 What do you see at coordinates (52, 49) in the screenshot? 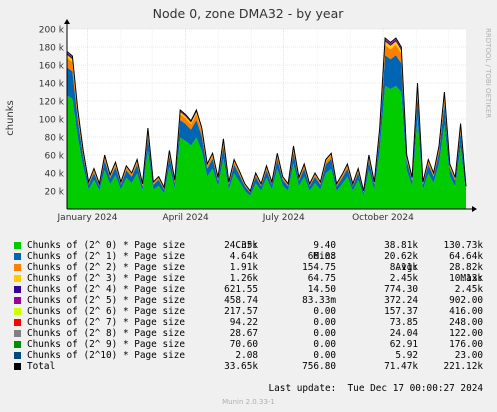
I see `y-tick-label: 180 k` at bounding box center [52, 49].